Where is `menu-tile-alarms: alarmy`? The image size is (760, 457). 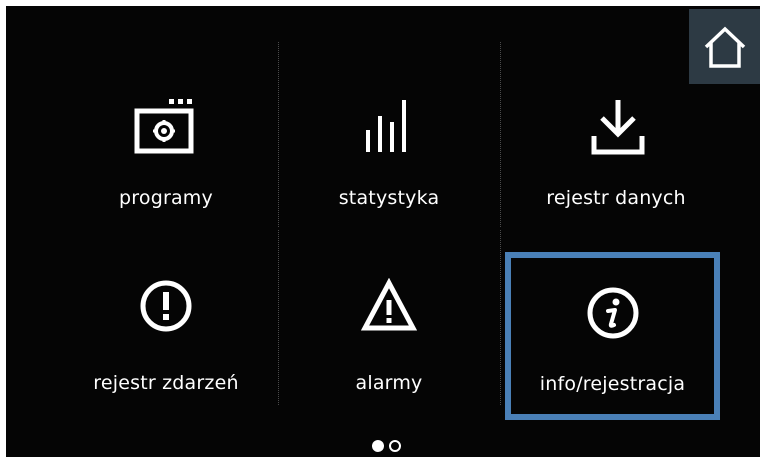 menu-tile-alarms: alarmy is located at coordinates (389, 331).